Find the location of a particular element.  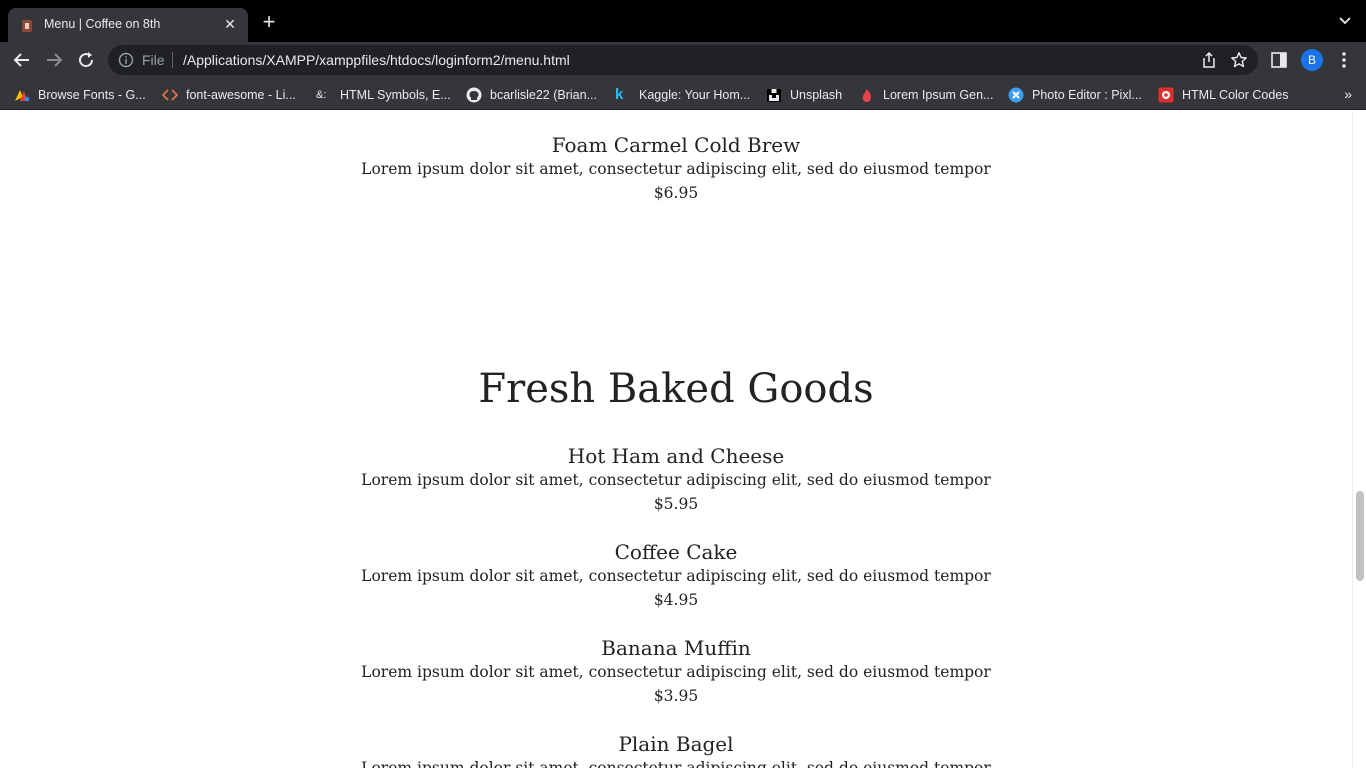

ampersand-icon: &: is located at coordinates (321, 95).